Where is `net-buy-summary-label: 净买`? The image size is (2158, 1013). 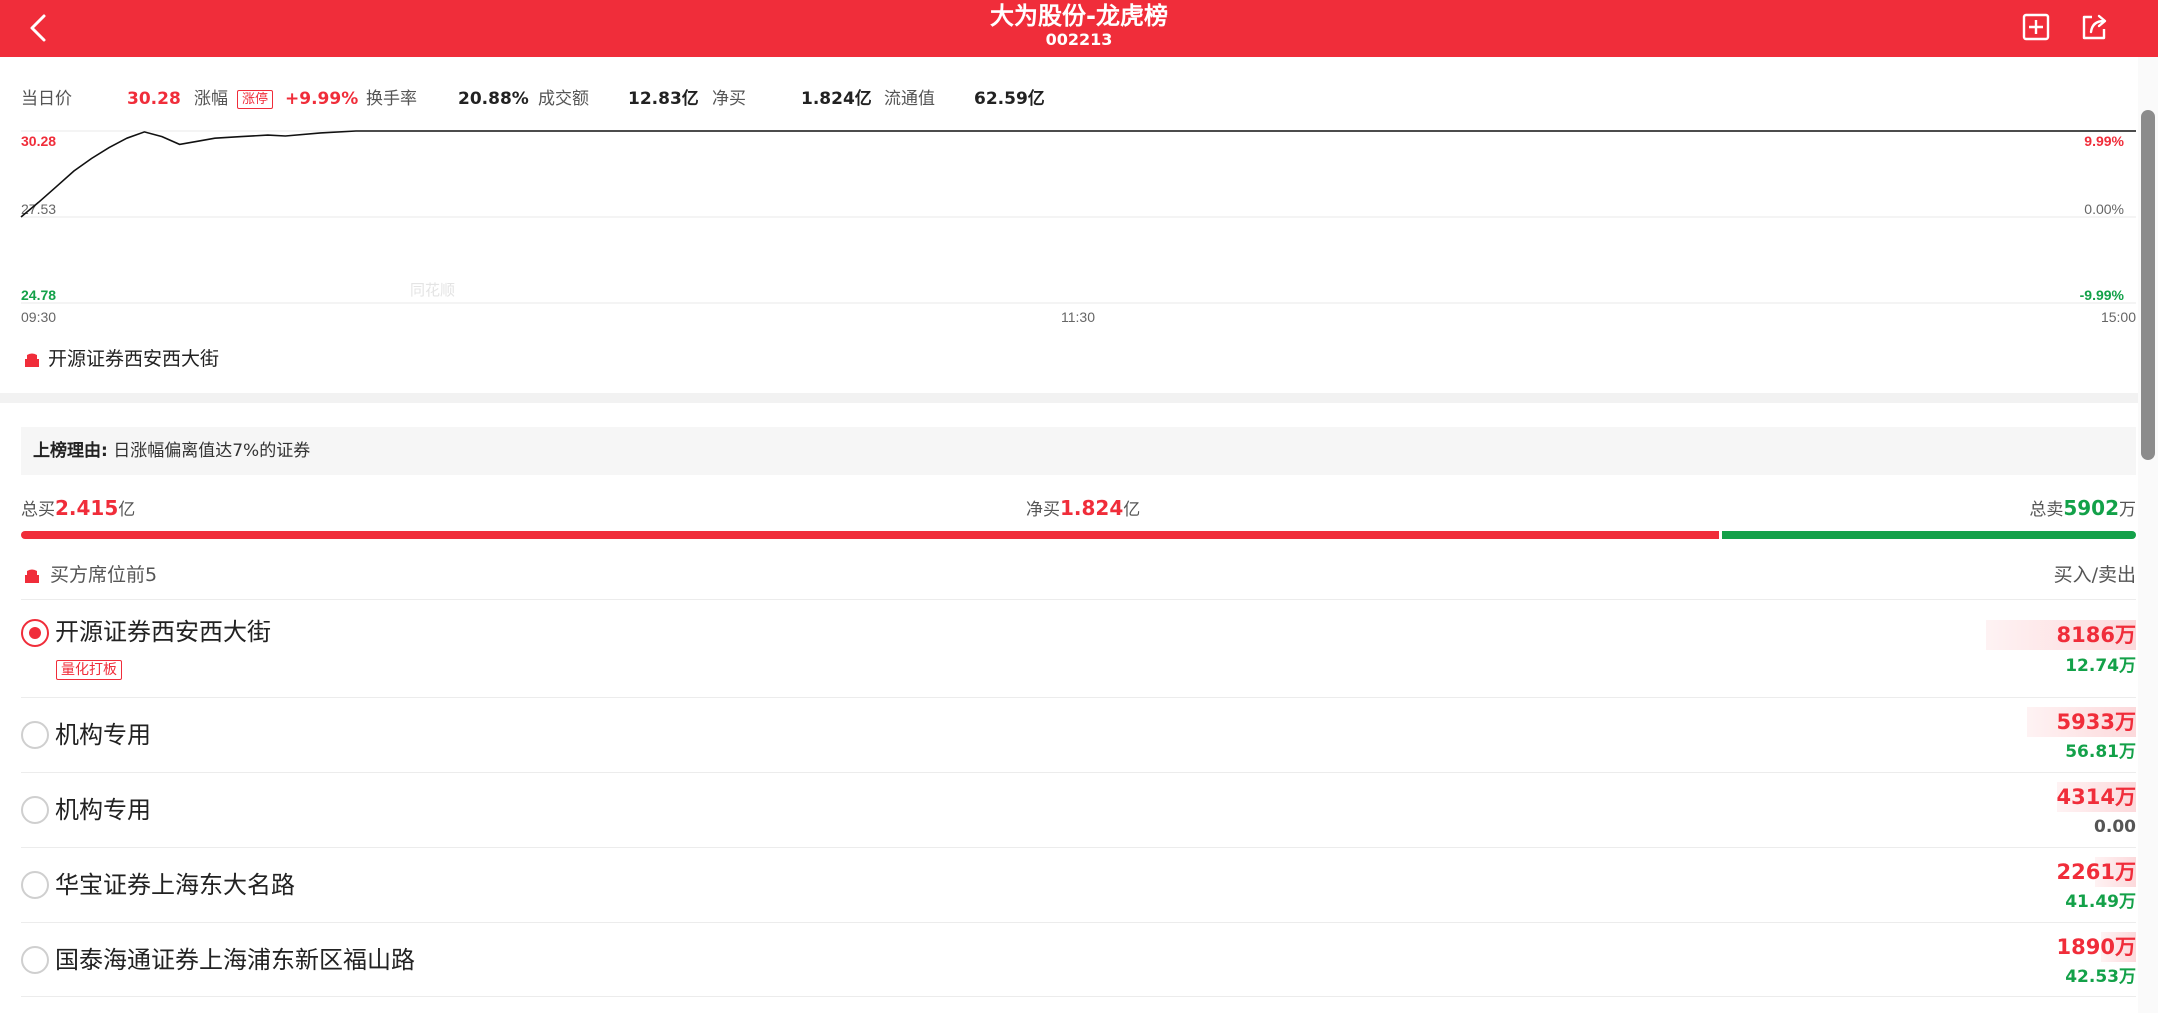 net-buy-summary-label: 净买 is located at coordinates (1043, 510).